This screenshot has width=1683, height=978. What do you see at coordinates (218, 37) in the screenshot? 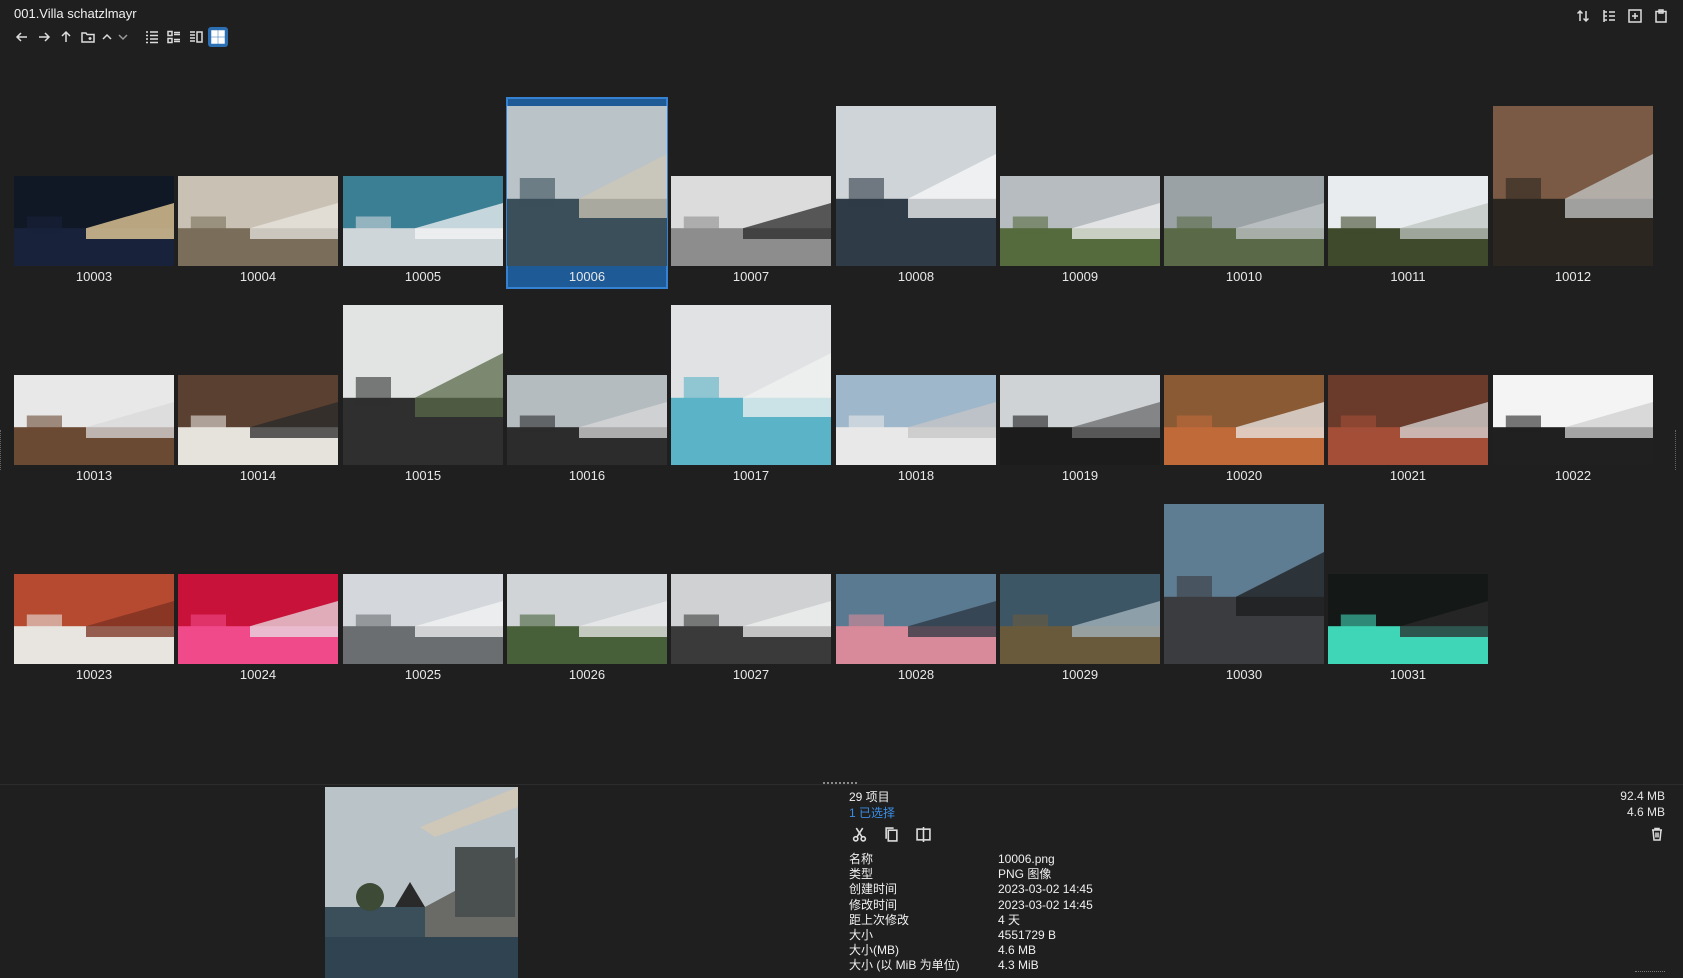
I see `grid-view-icon` at bounding box center [218, 37].